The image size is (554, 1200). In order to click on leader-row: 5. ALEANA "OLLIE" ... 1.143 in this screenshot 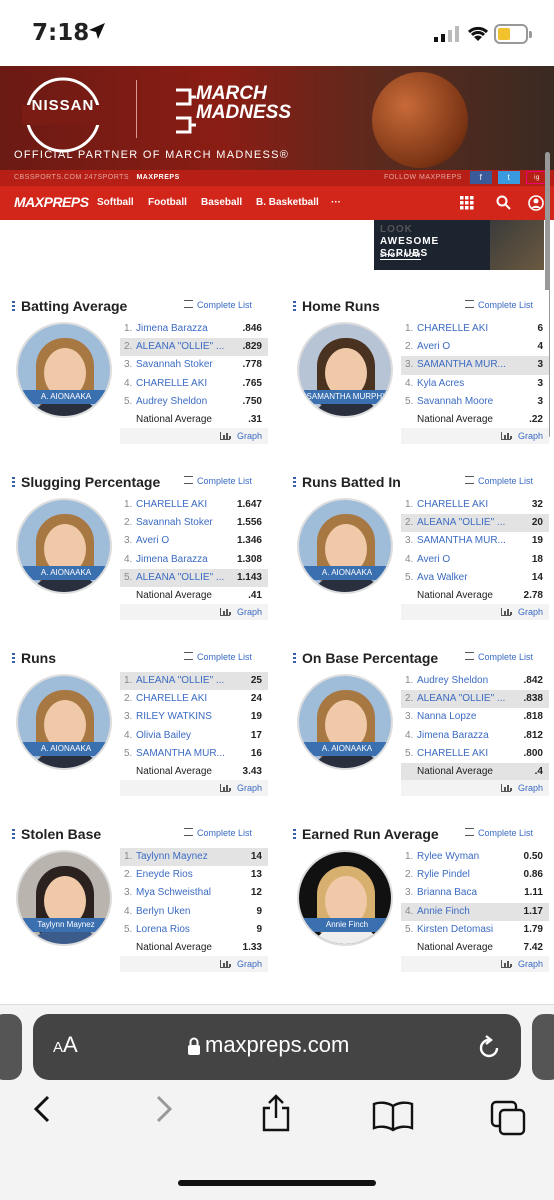, I will do `click(194, 577)`.